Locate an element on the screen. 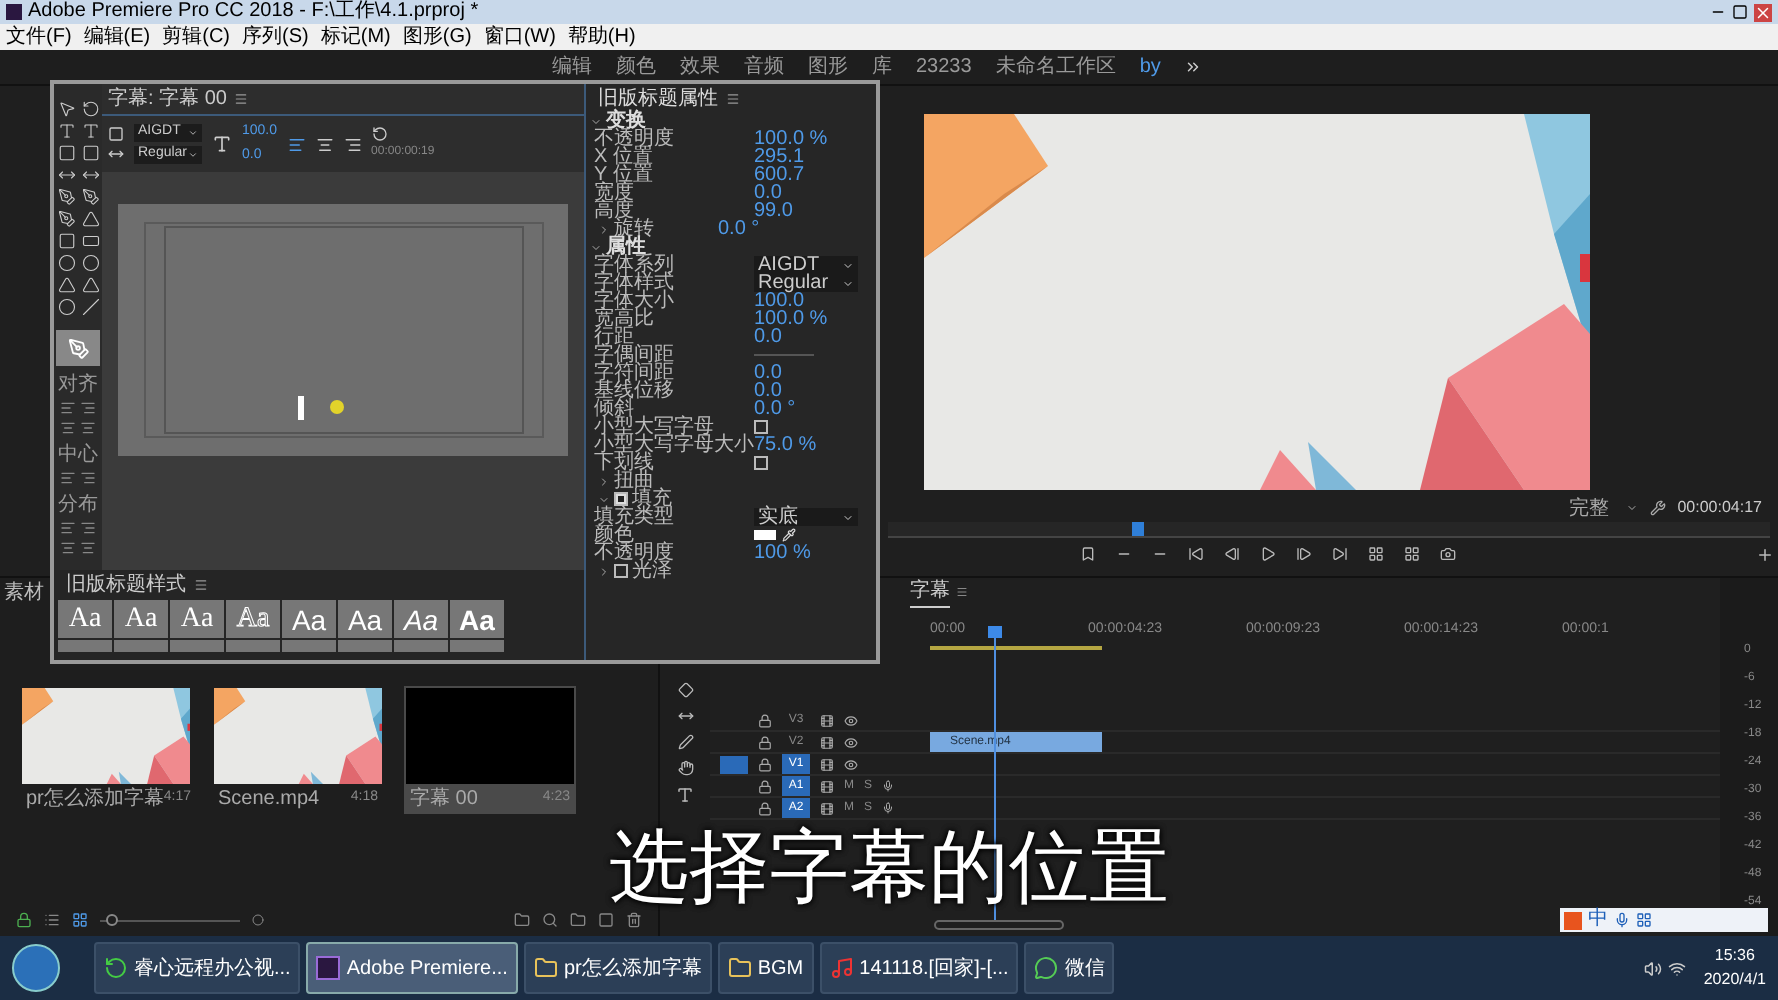  workspace-tab: 23233 is located at coordinates (944, 67).